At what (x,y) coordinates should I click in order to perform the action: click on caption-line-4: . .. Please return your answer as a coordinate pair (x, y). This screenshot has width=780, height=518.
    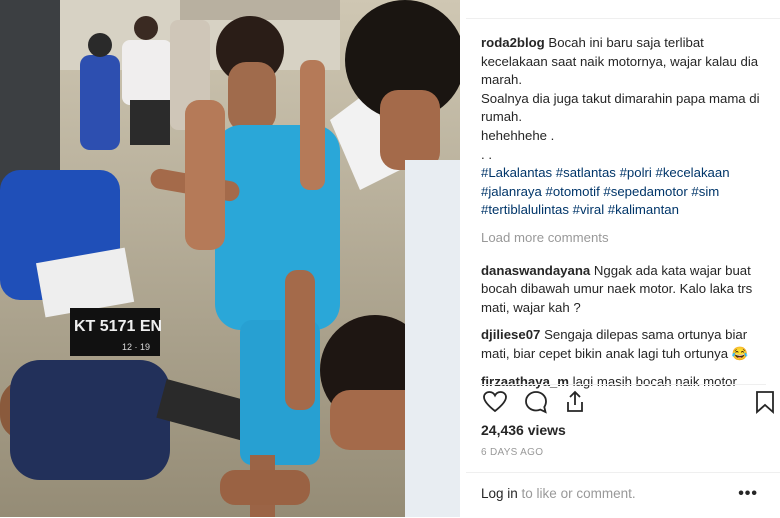
    Looking at the image, I should click on (486, 154).